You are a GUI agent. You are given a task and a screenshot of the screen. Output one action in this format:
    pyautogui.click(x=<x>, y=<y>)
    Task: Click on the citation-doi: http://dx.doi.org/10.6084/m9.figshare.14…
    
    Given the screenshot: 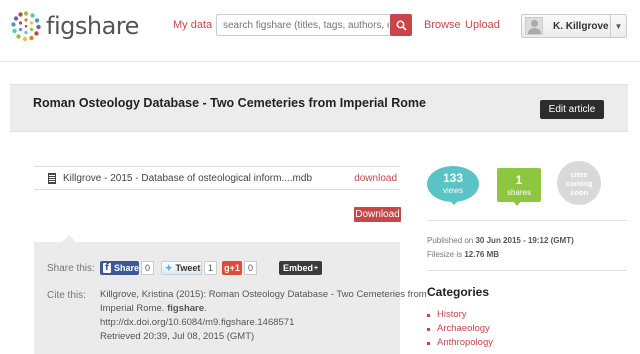 What is the action you would take?
    pyautogui.click(x=197, y=322)
    